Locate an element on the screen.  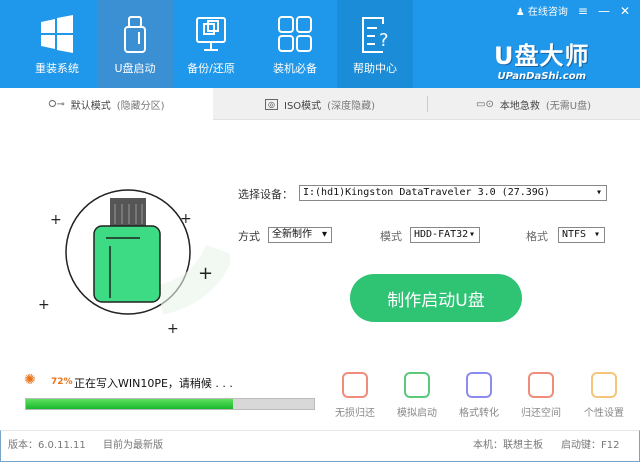
nav-help-center: ? 帮助中心 is located at coordinates (375, 44).